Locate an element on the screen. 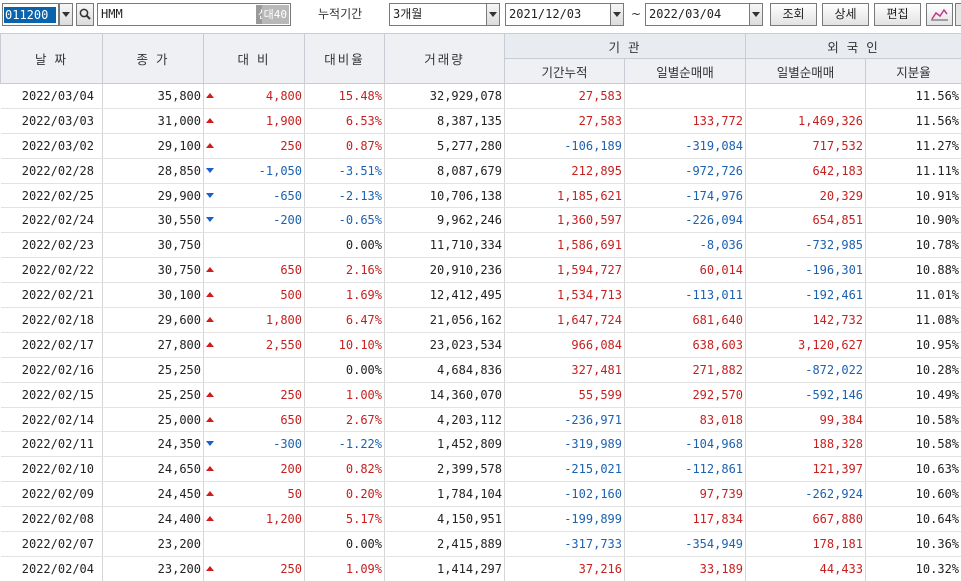 Image resolution: width=961 pixels, height=581 pixels. cell-change-rate: 1.69% is located at coordinates (344, 295).